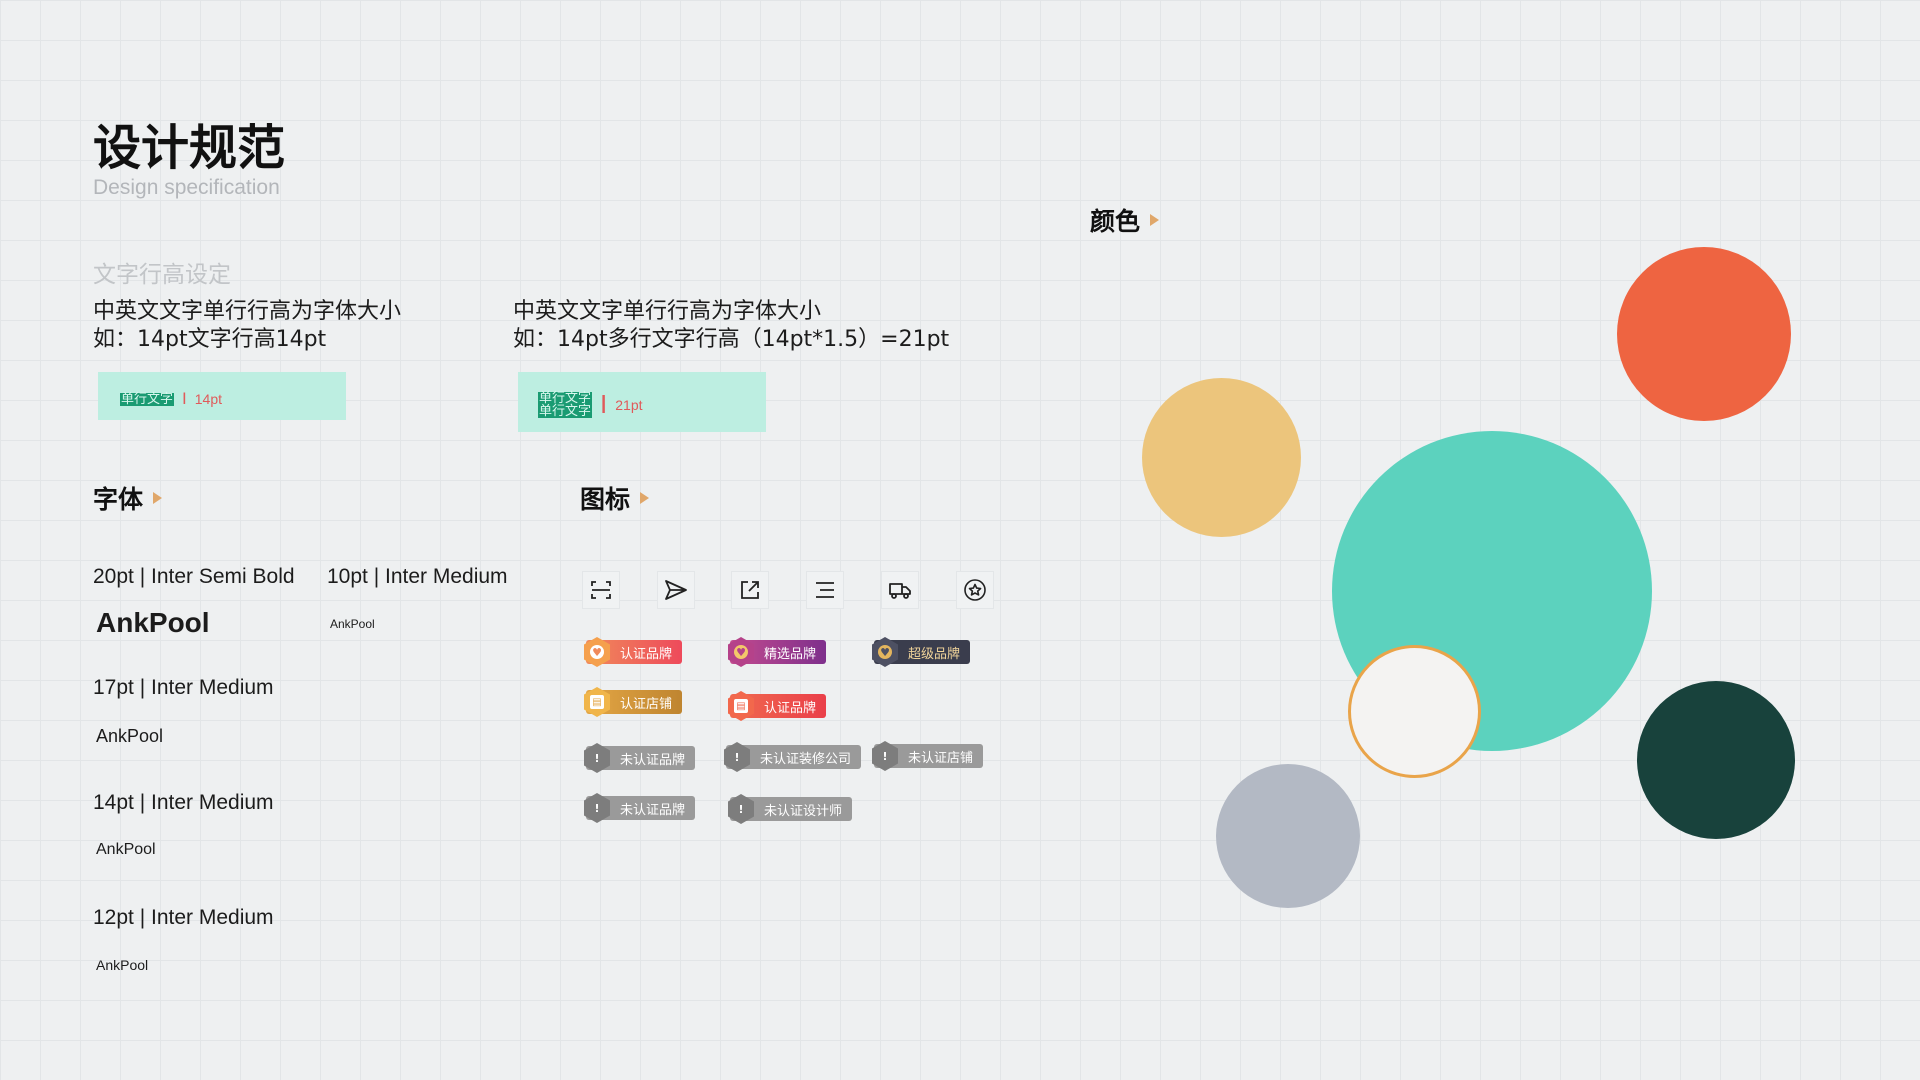  Describe the element at coordinates (790, 654) in the screenshot. I see `badge-label: 精选品牌` at that location.